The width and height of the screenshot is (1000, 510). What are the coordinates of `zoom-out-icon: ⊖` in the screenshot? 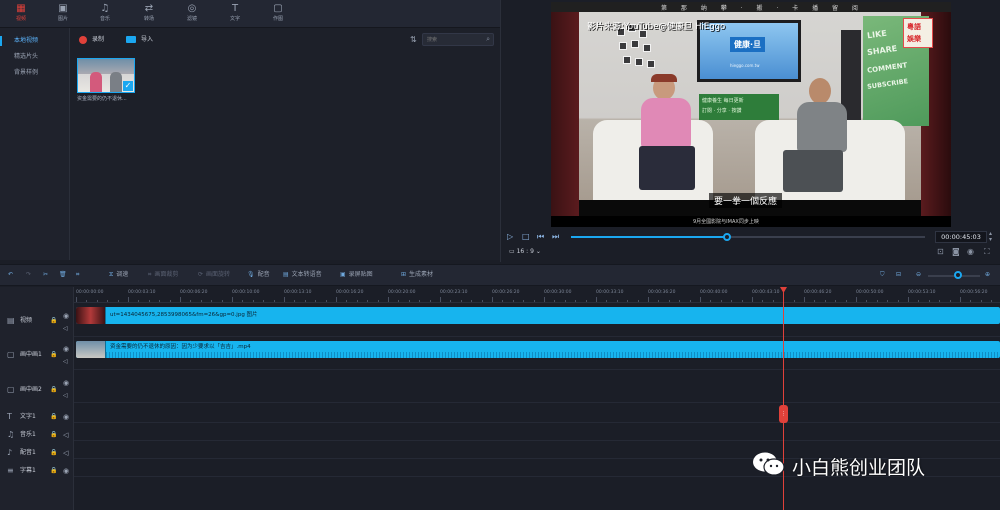 It's located at (920, 275).